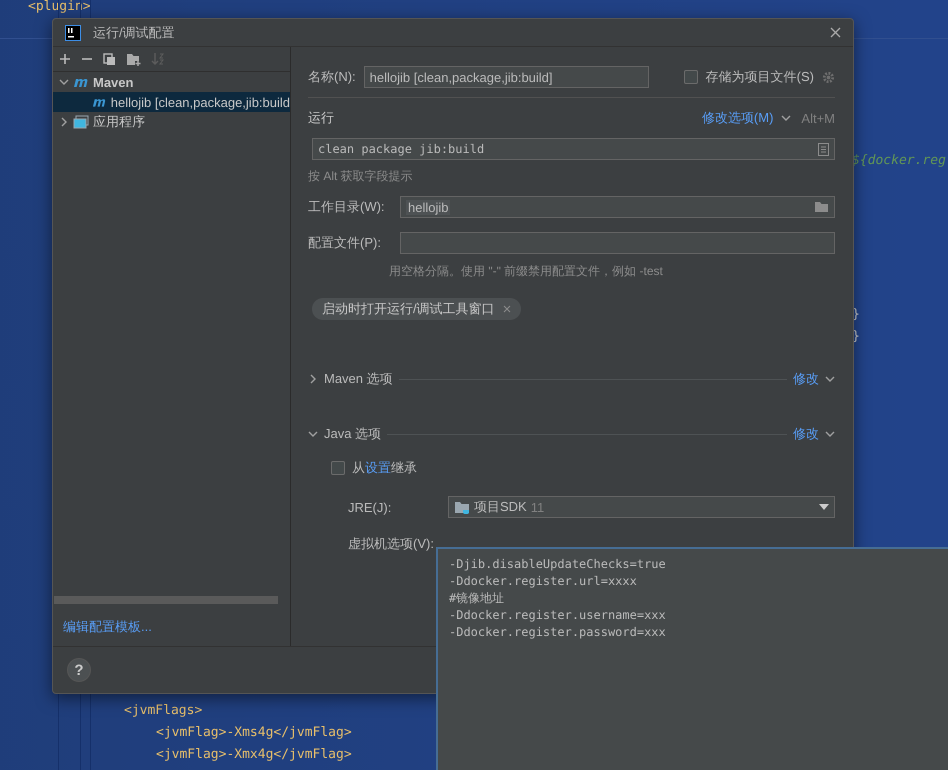 The width and height of the screenshot is (948, 770). I want to click on jre-dropdown: 项目SDK 11, so click(641, 507).